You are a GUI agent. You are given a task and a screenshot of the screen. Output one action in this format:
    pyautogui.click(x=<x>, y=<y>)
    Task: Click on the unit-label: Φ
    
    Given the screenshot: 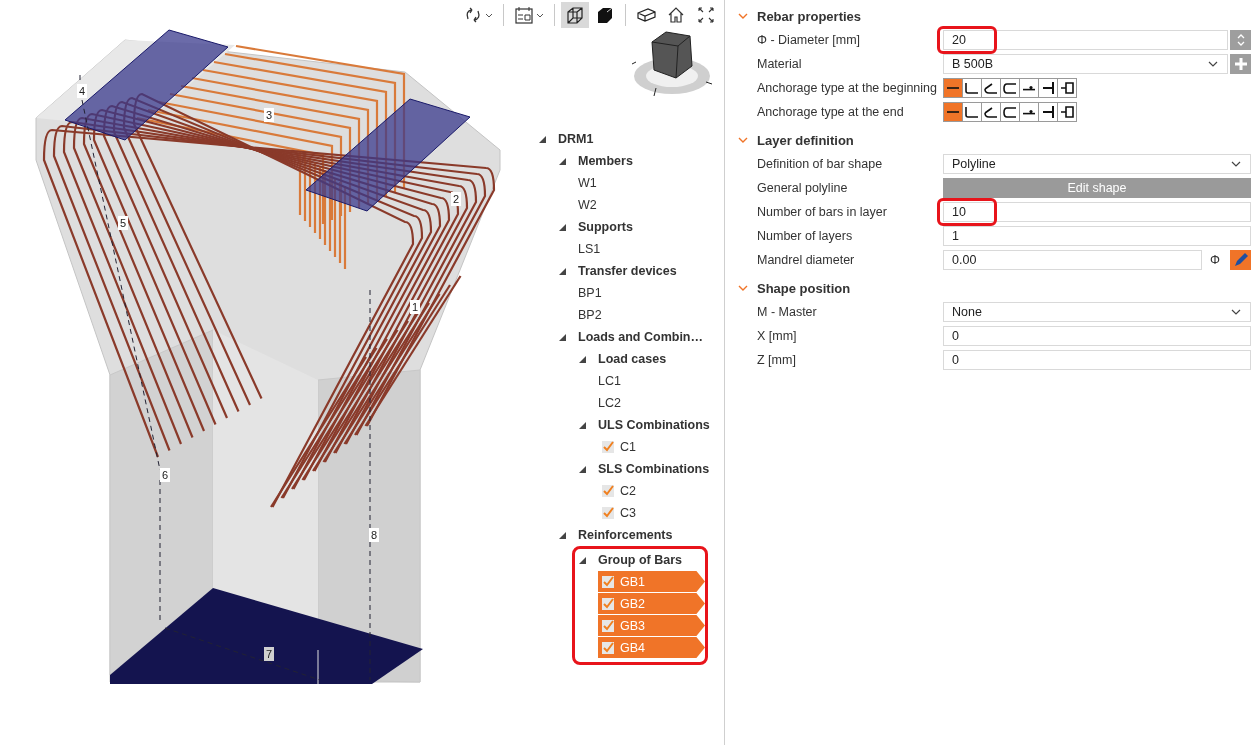 What is the action you would take?
    pyautogui.click(x=1215, y=260)
    